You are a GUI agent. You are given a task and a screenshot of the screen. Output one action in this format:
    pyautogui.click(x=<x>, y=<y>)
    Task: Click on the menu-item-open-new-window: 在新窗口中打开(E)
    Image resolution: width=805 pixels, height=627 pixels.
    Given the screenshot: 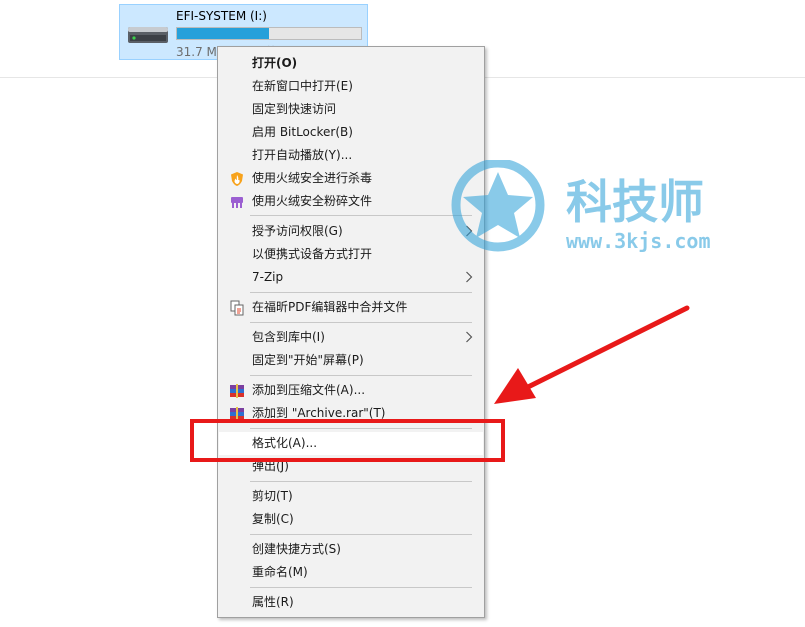 What is the action you would take?
    pyautogui.click(x=351, y=86)
    